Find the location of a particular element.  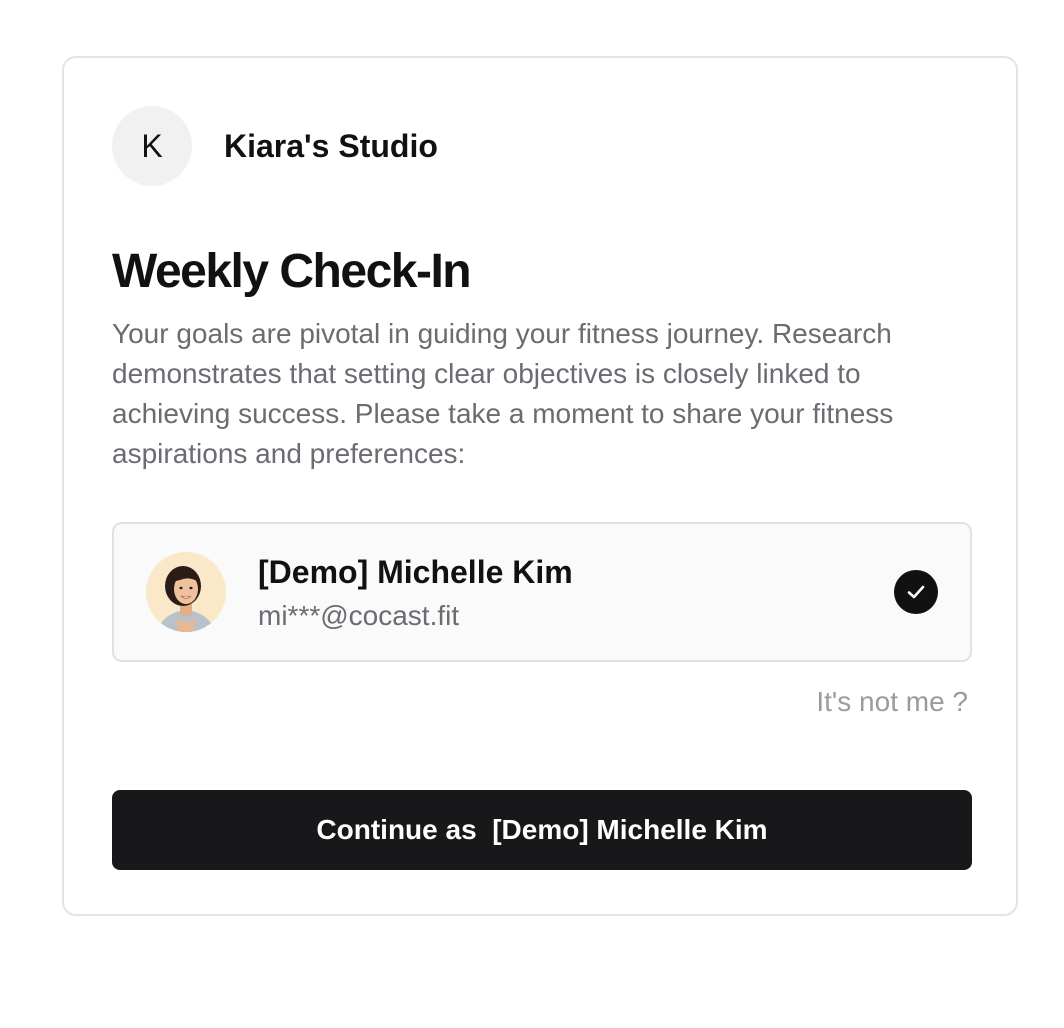

avatar is located at coordinates (186, 592).